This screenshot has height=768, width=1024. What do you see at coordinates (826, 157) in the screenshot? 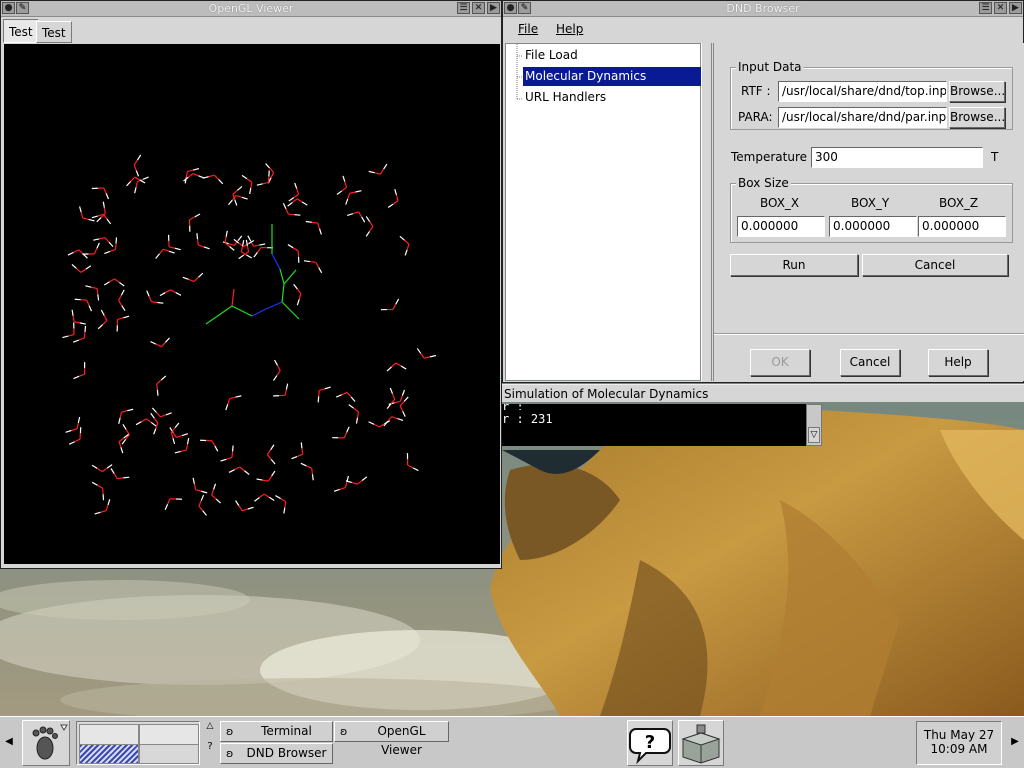
I see `temperature-value: 300` at bounding box center [826, 157].